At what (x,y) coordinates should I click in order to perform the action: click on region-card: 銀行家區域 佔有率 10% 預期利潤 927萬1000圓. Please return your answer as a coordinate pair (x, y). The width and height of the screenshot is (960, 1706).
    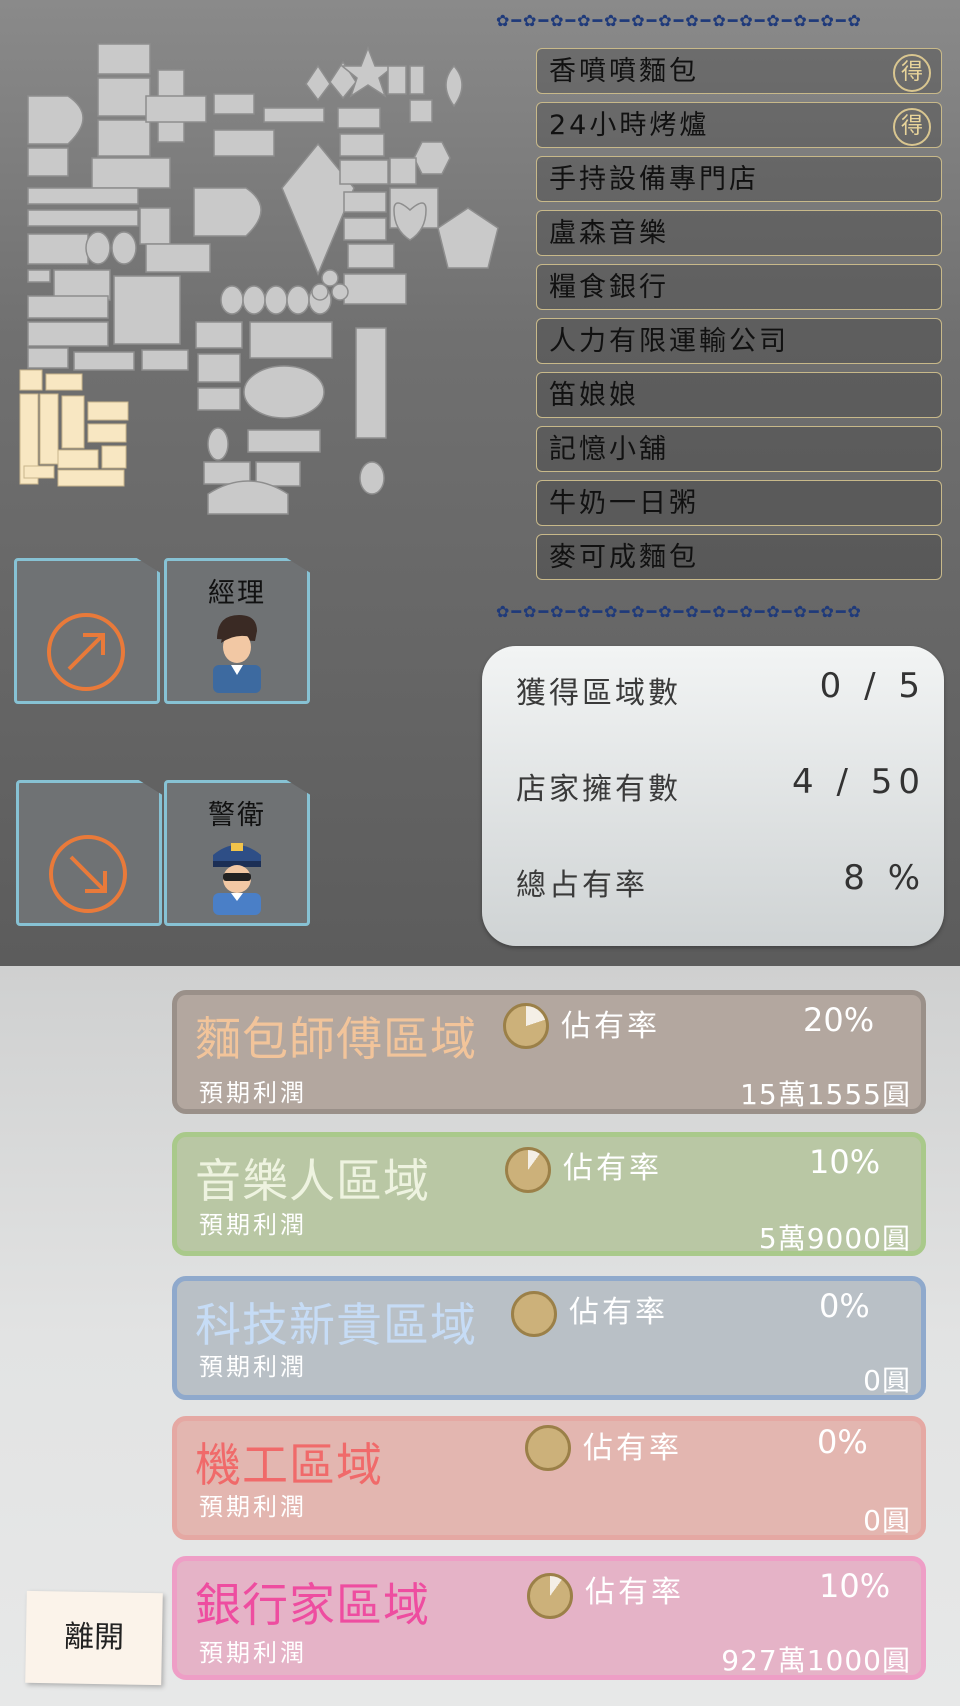
    Looking at the image, I should click on (549, 1618).